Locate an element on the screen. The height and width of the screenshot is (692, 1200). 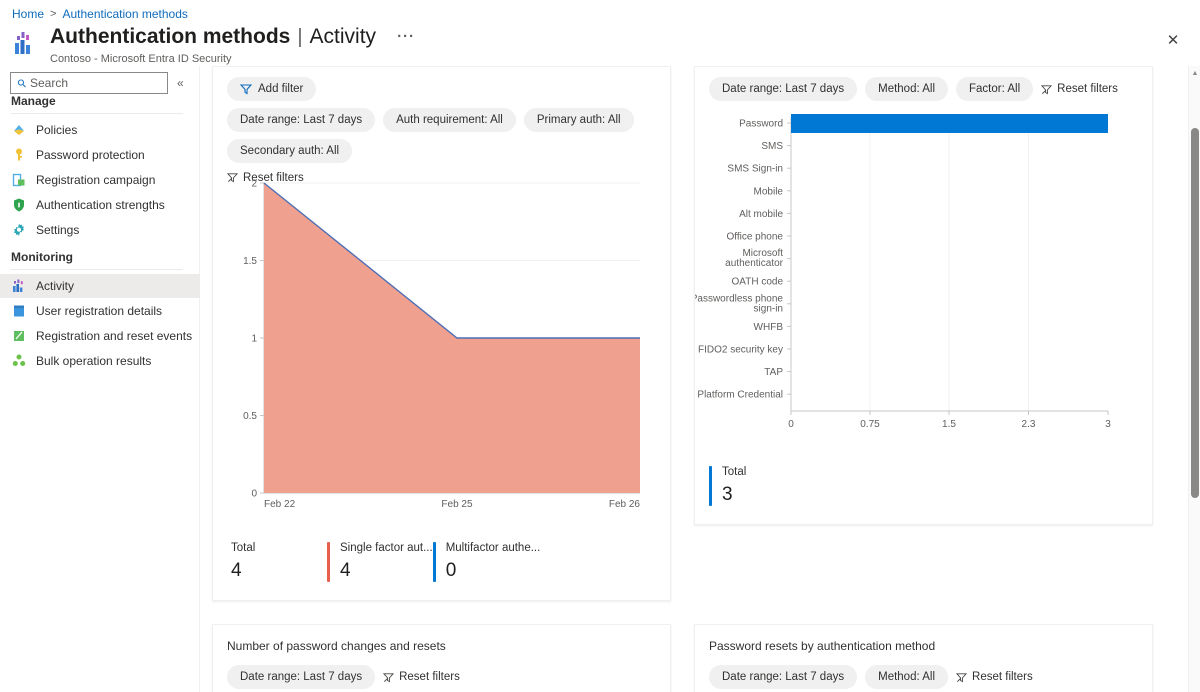
authentication-methods-icon is located at coordinates (27, 43).